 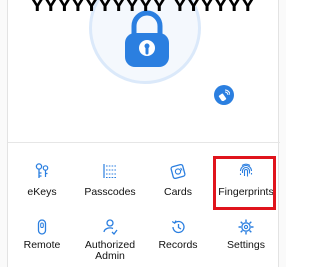 I want to click on section-divider, so click(x=144, y=142).